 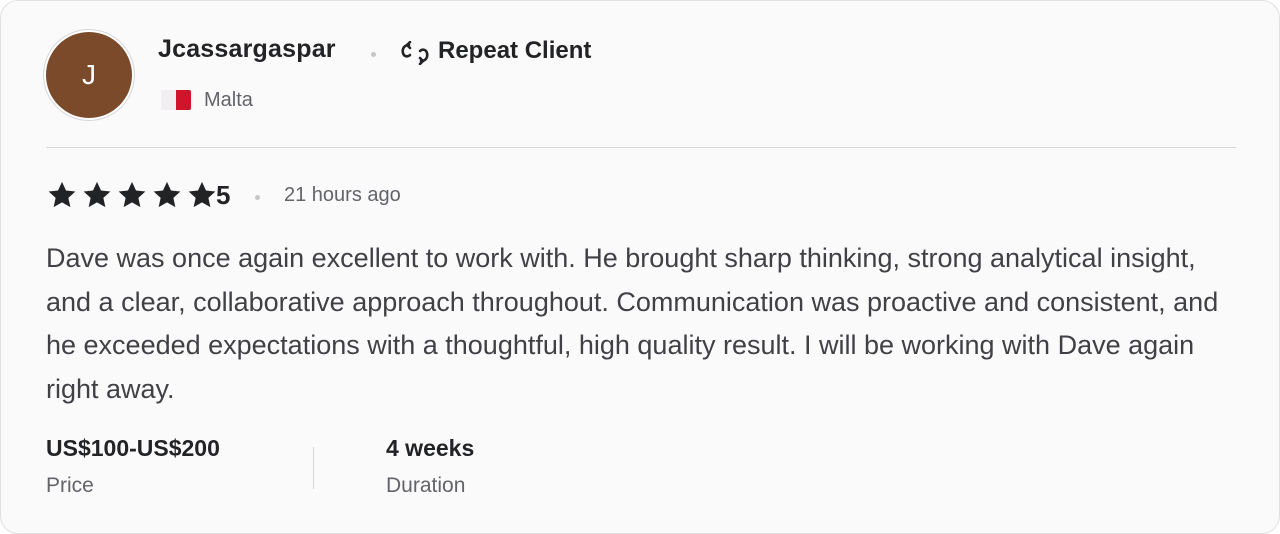 What do you see at coordinates (70, 485) in the screenshot?
I see `price-label: Price` at bounding box center [70, 485].